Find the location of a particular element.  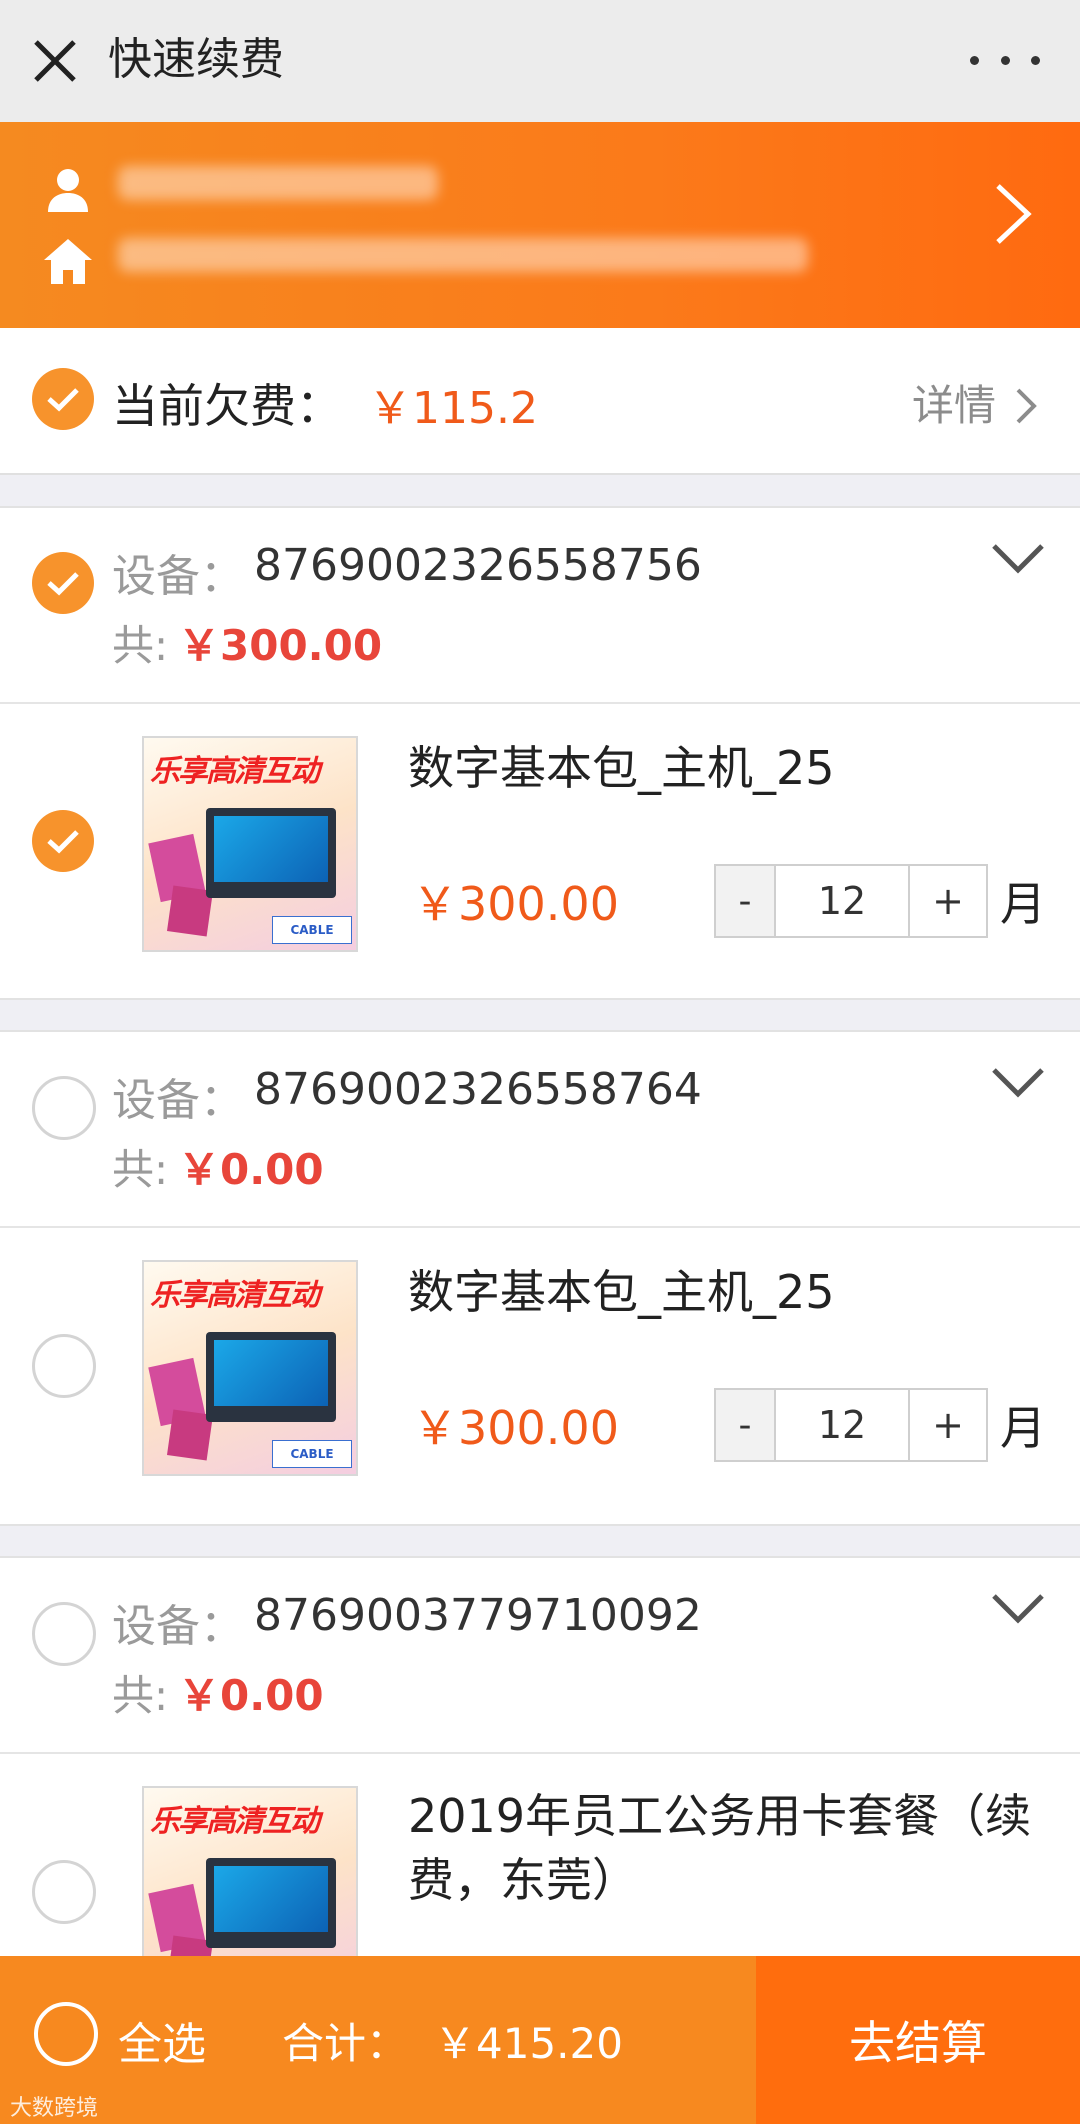

more-icon is located at coordinates (1005, 60).